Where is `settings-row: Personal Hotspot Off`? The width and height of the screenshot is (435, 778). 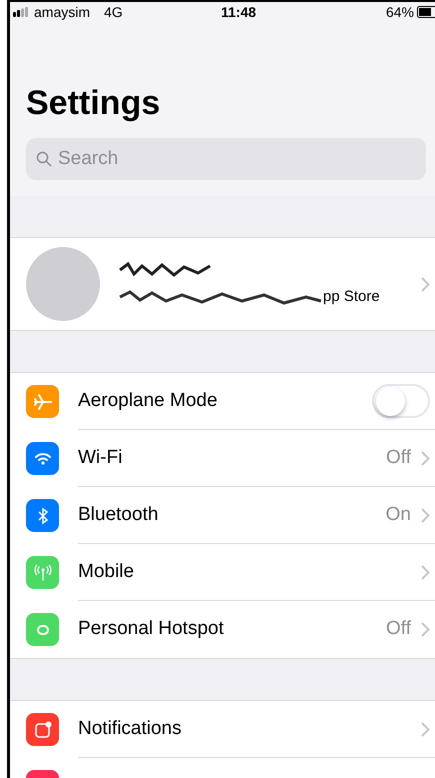
settings-row: Personal Hotspot Off is located at coordinates (222, 629).